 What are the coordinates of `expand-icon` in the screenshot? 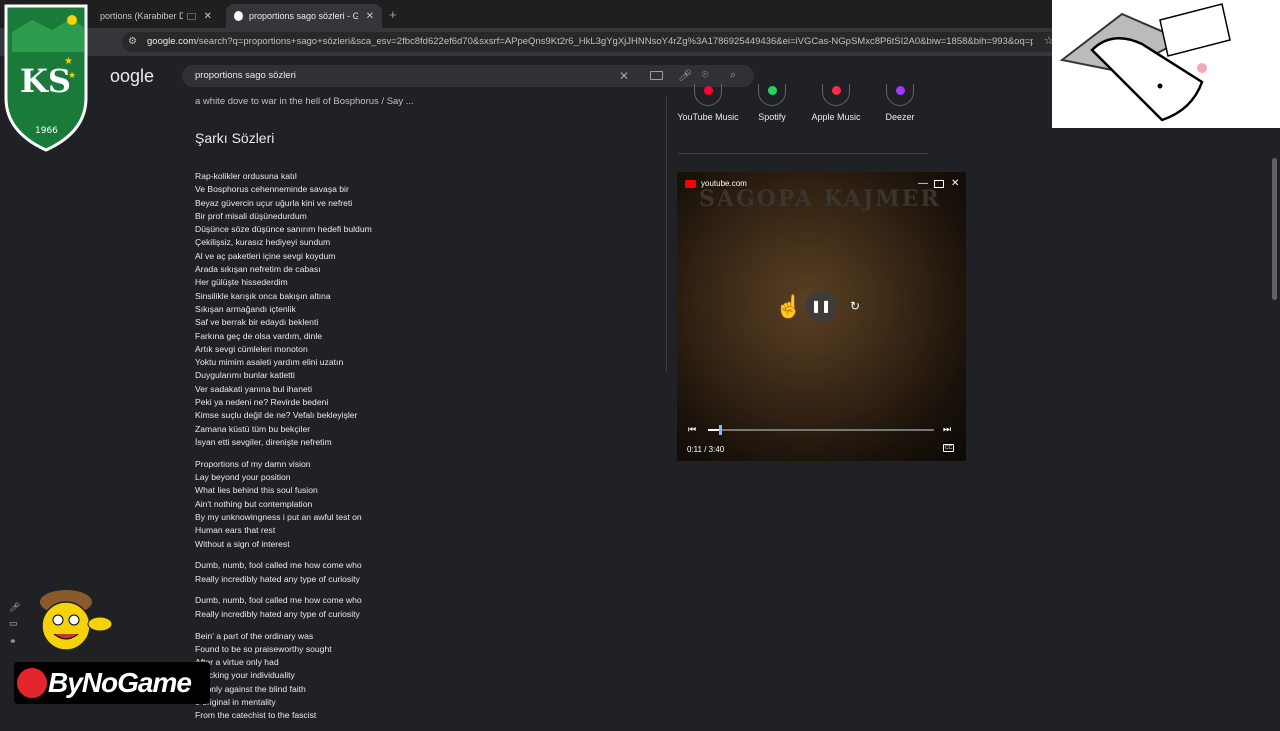 It's located at (939, 184).